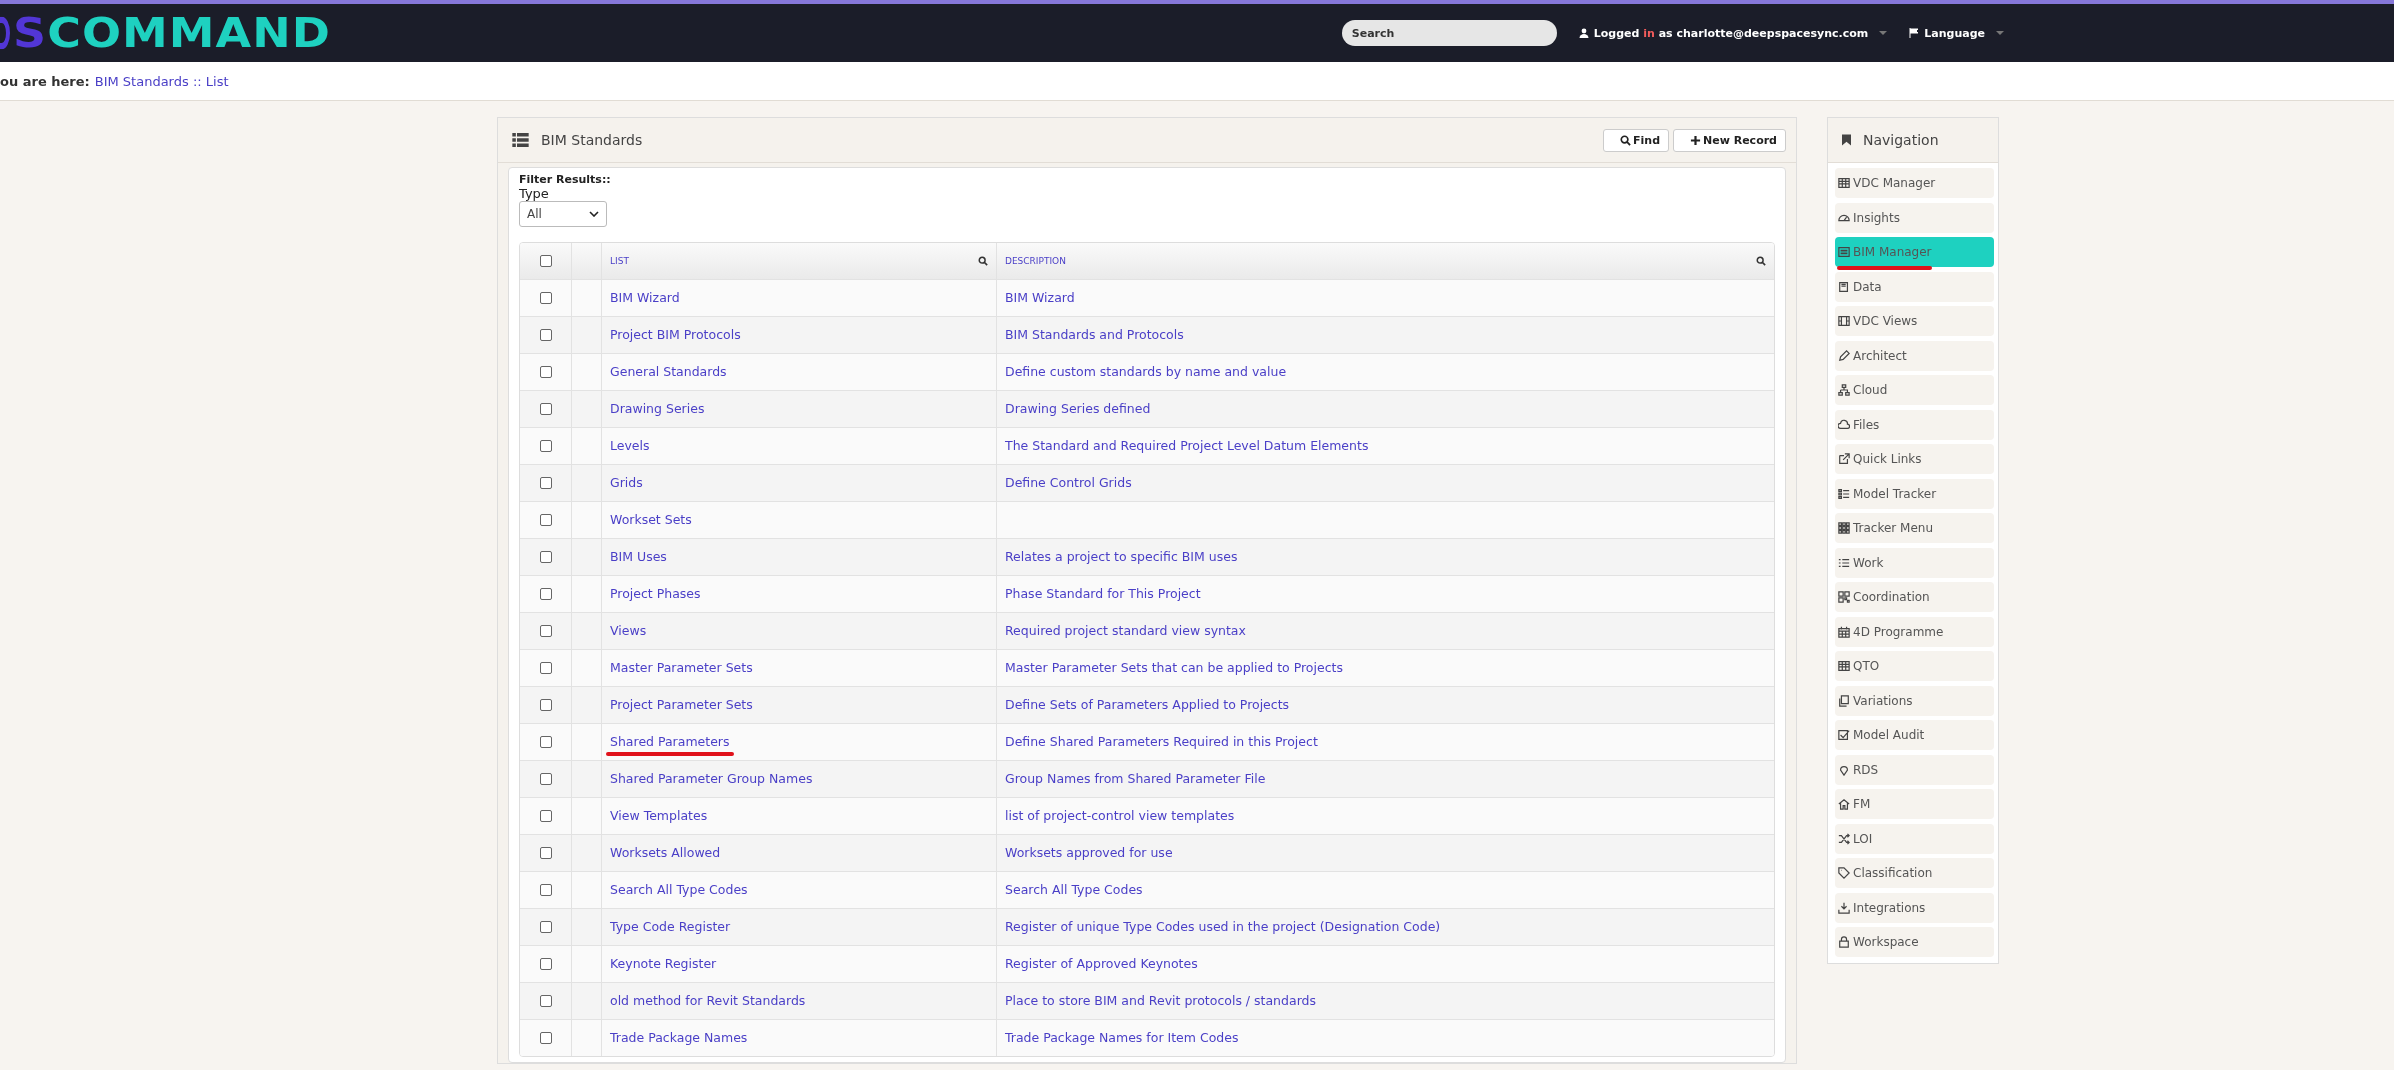  What do you see at coordinates (1125, 631) in the screenshot?
I see `description-link: Required project standard view syntax` at bounding box center [1125, 631].